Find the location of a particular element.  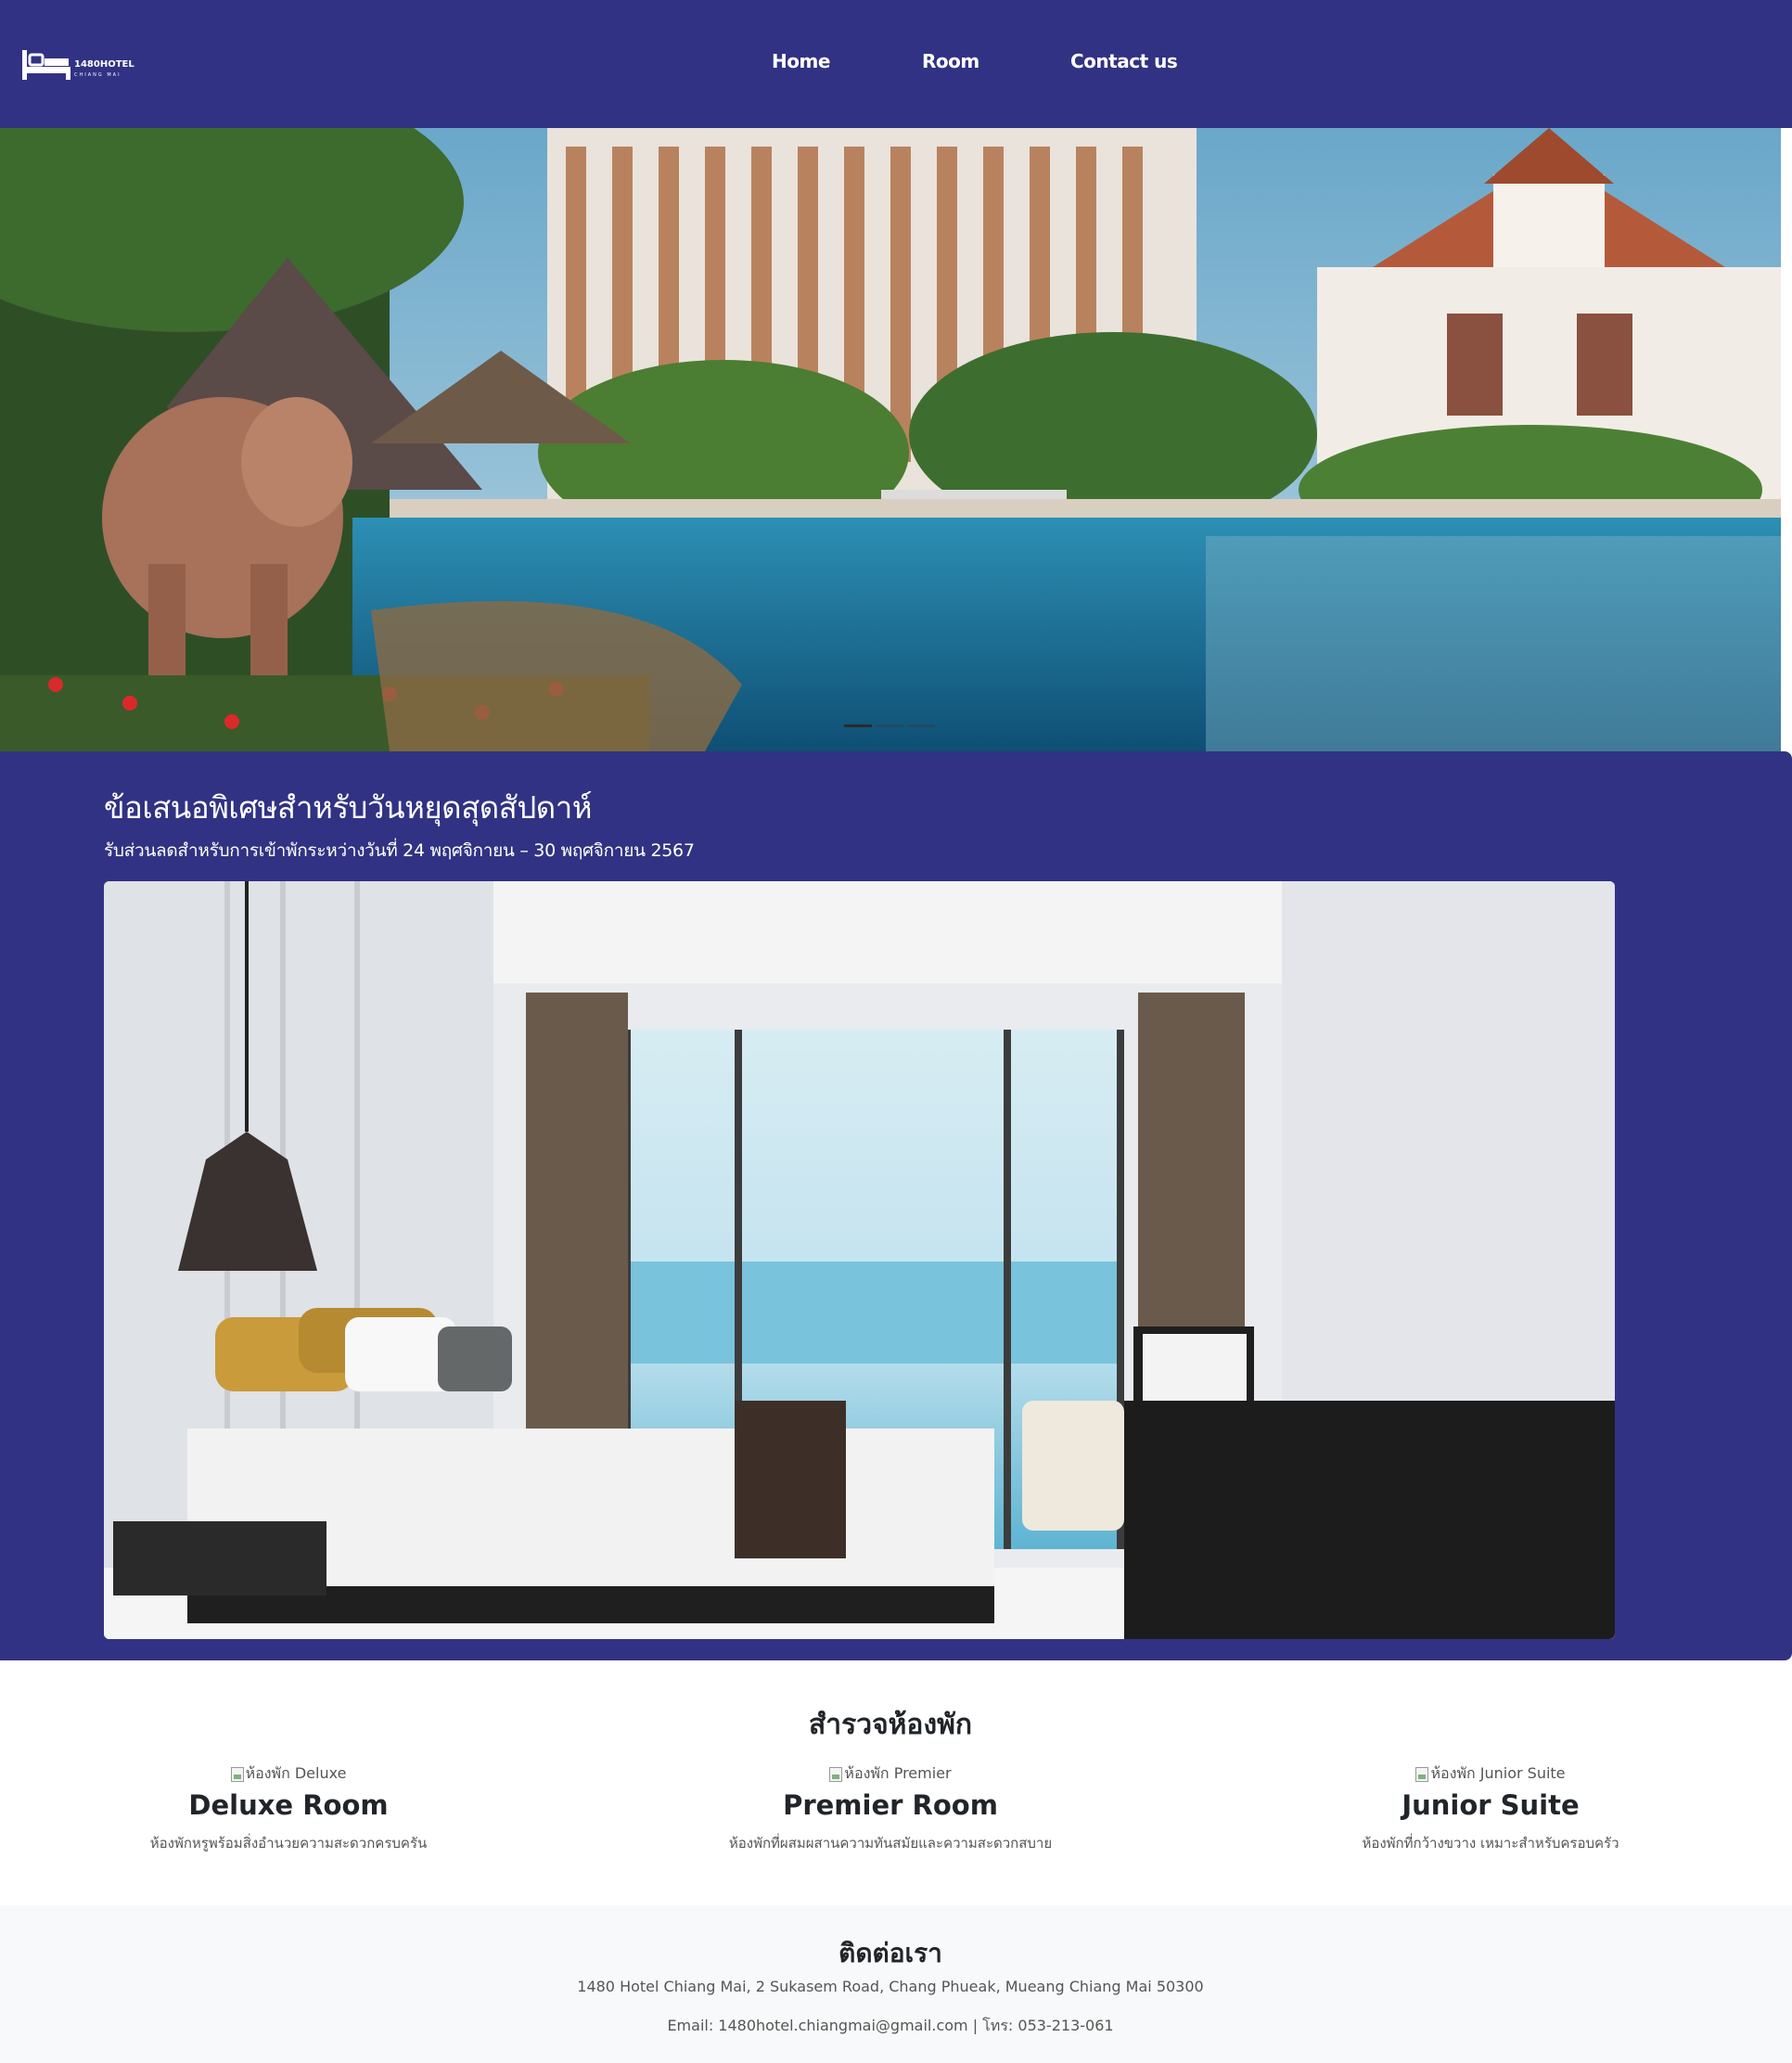

promo-title: ข้อเสนอพิเศษสำหรับวันหยุดสุดสัปดาห์ is located at coordinates (348, 807).